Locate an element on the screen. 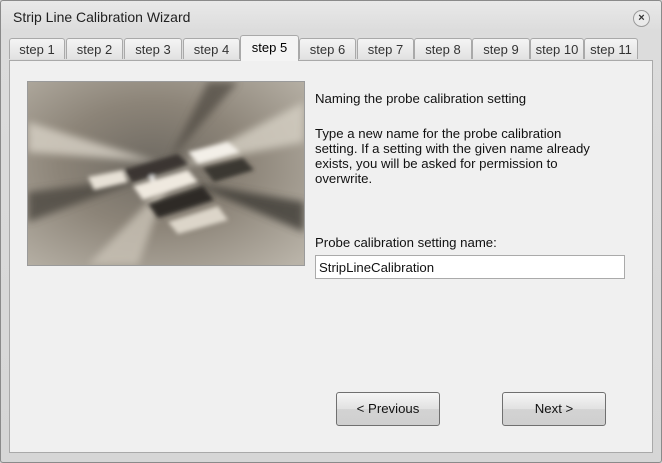 Image resolution: width=662 pixels, height=463 pixels. step-heading: Naming the probe calibration setting is located at coordinates (421, 98).